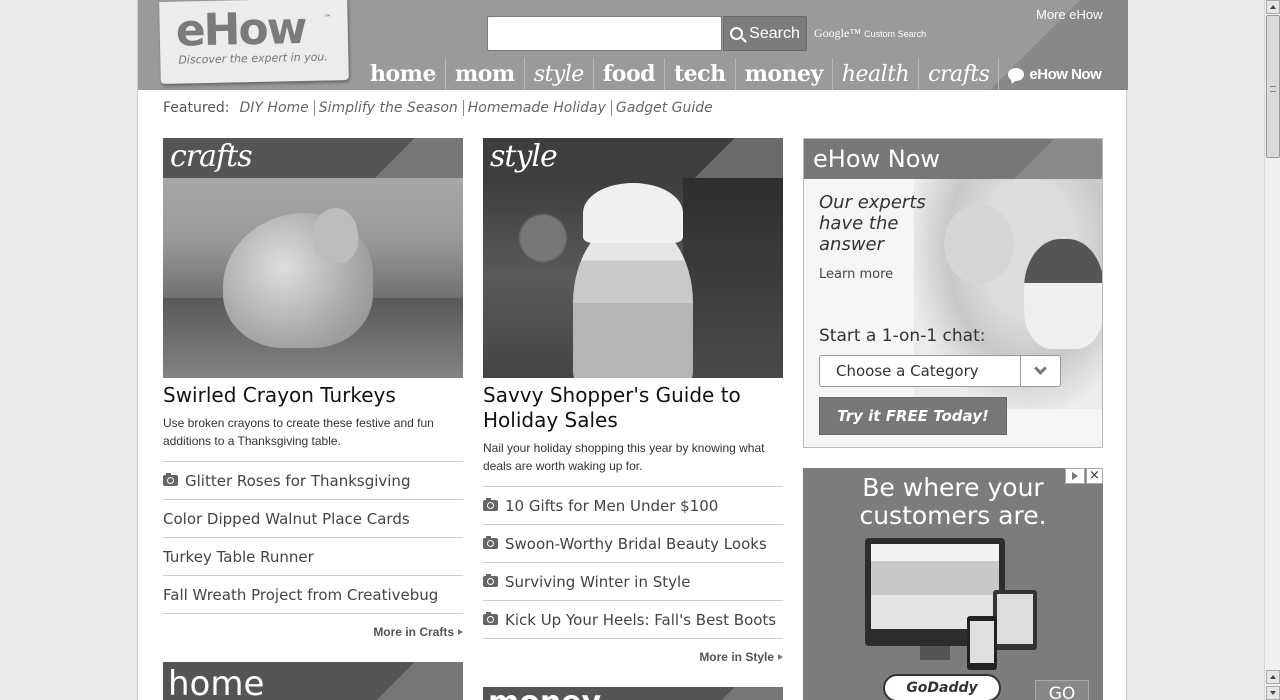  Describe the element at coordinates (313, 681) in the screenshot. I see `home-section-banner: home` at that location.